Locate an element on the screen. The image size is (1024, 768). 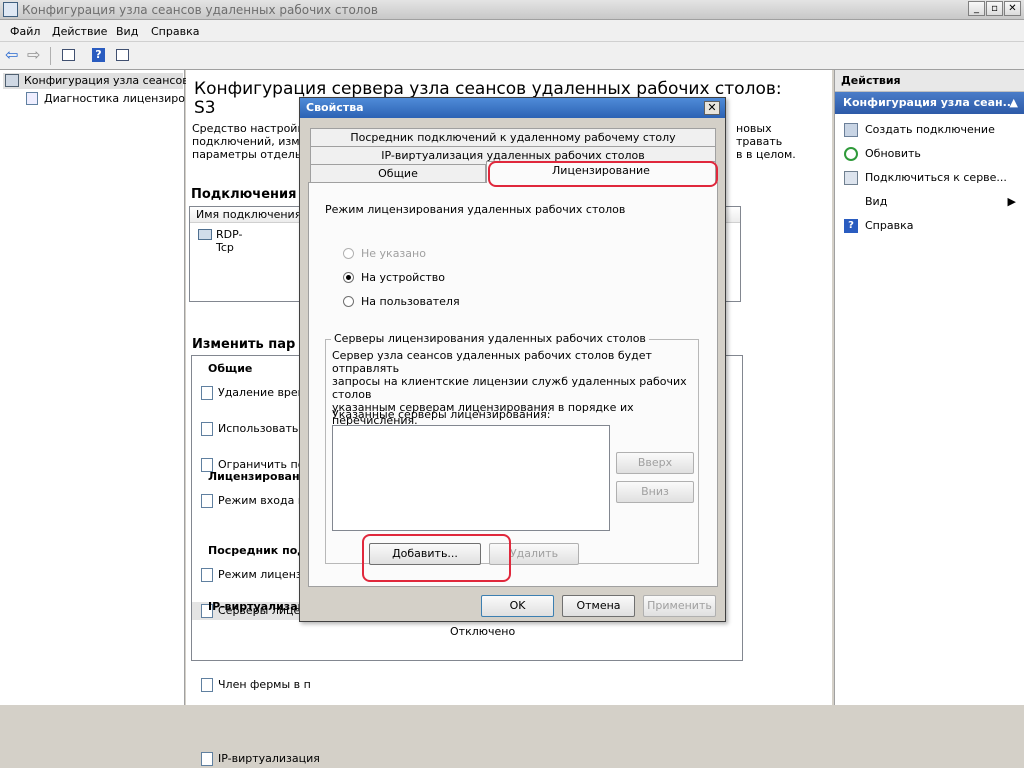
description-right: новых травать в в целом. is located at coordinates (766, 141).